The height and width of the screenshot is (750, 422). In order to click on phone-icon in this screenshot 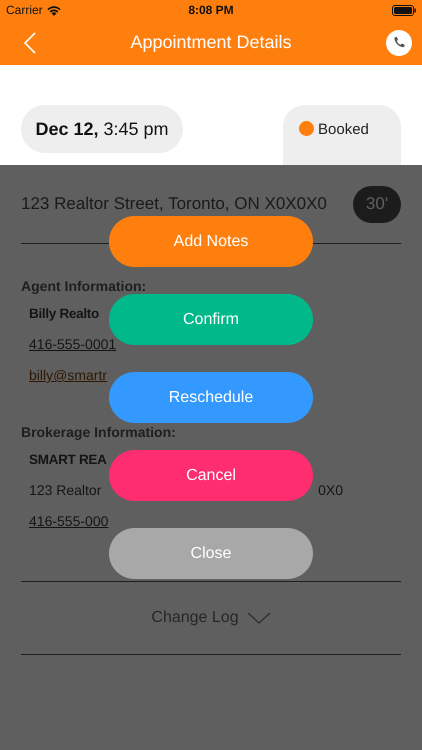, I will do `click(399, 43)`.